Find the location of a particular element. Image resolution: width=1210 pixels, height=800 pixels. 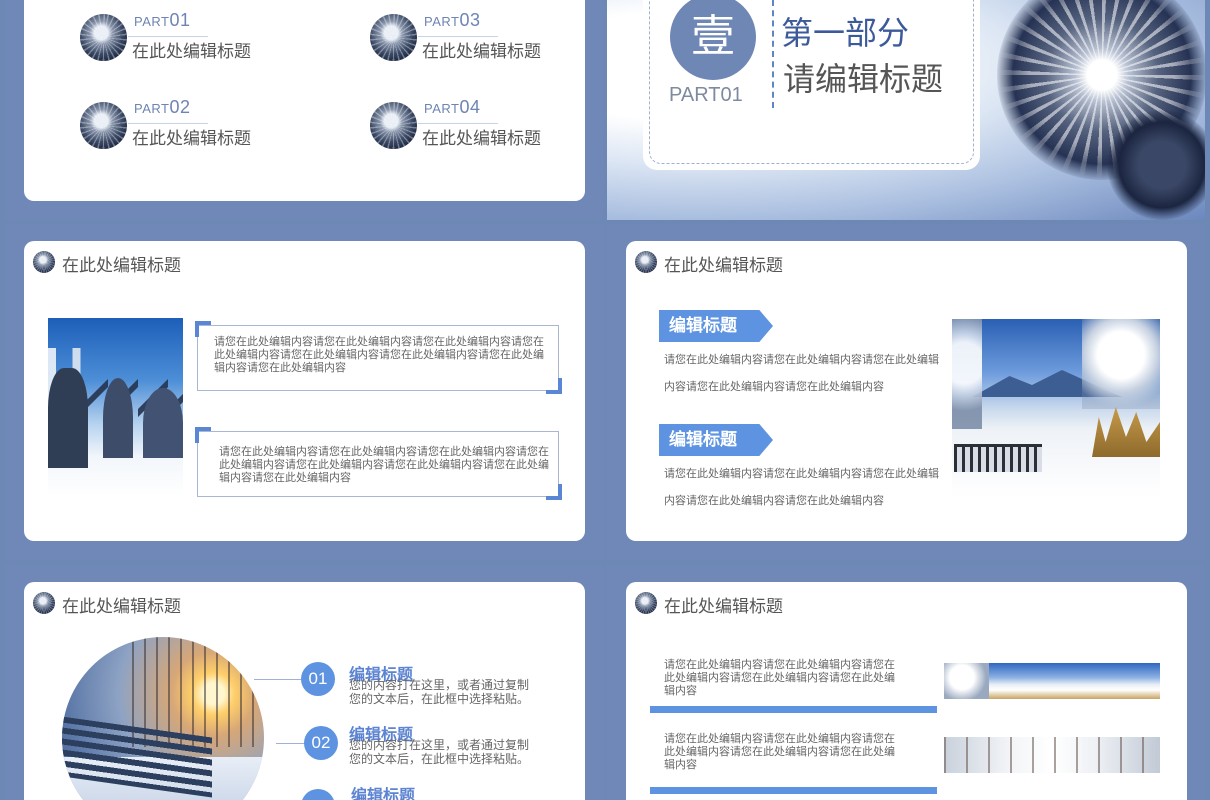

row-1-line-2: 此处编辑内容请您在此处编辑内容请您在此处编 is located at coordinates (779, 677).